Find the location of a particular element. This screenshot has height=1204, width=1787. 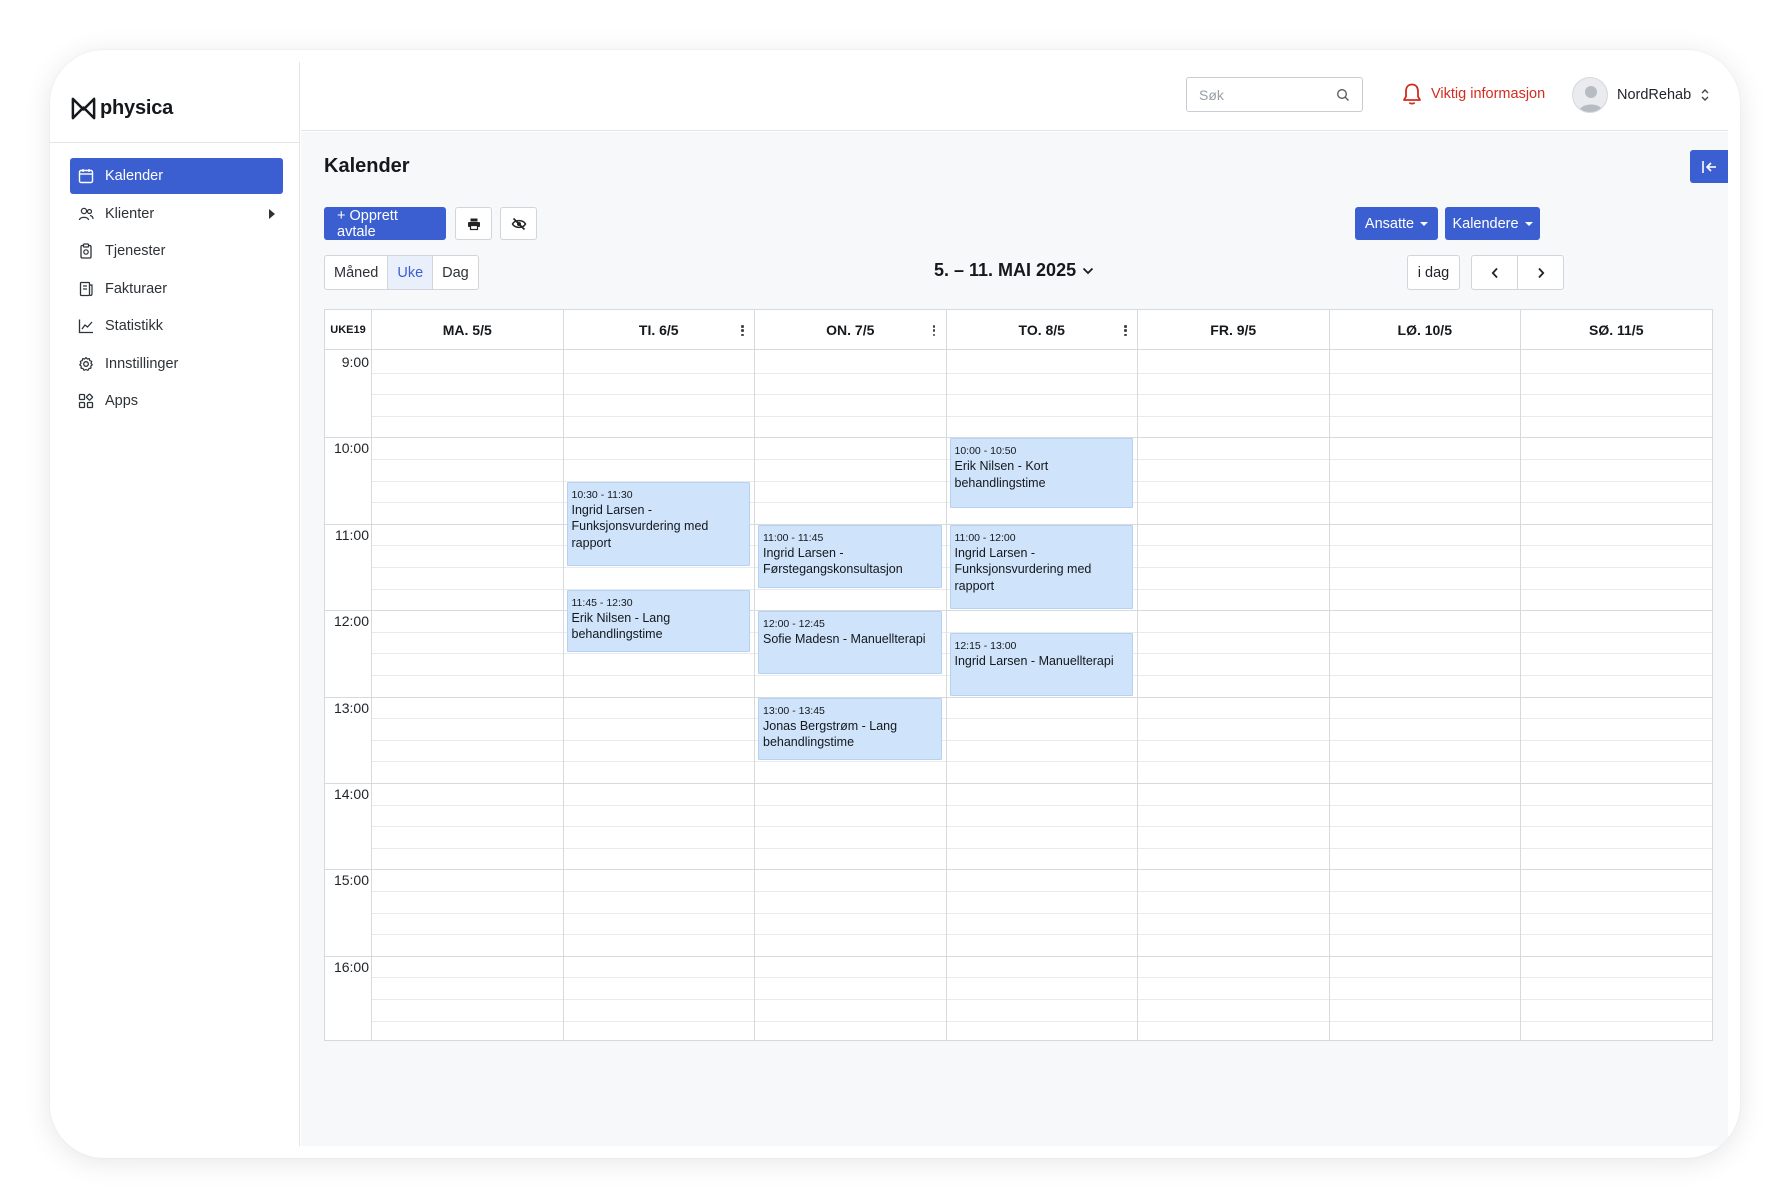

day-header-label: SØ. 11/5 is located at coordinates (1616, 330).